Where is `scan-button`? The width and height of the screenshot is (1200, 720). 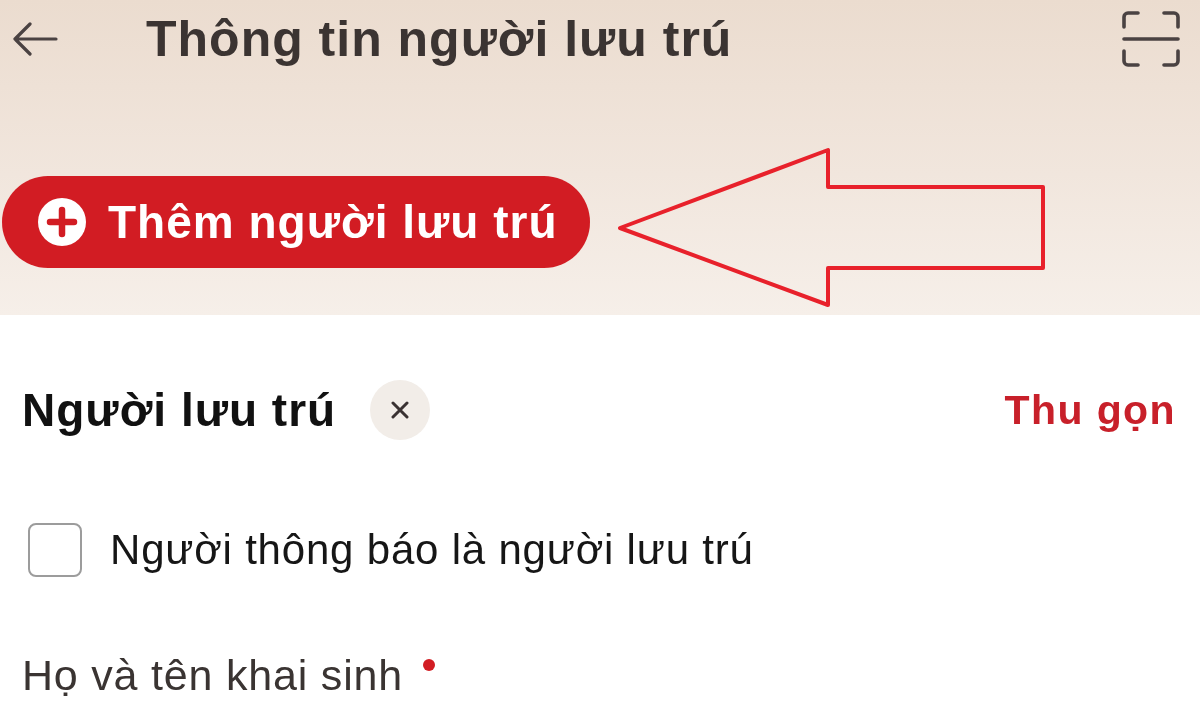
scan-button is located at coordinates (1151, 39).